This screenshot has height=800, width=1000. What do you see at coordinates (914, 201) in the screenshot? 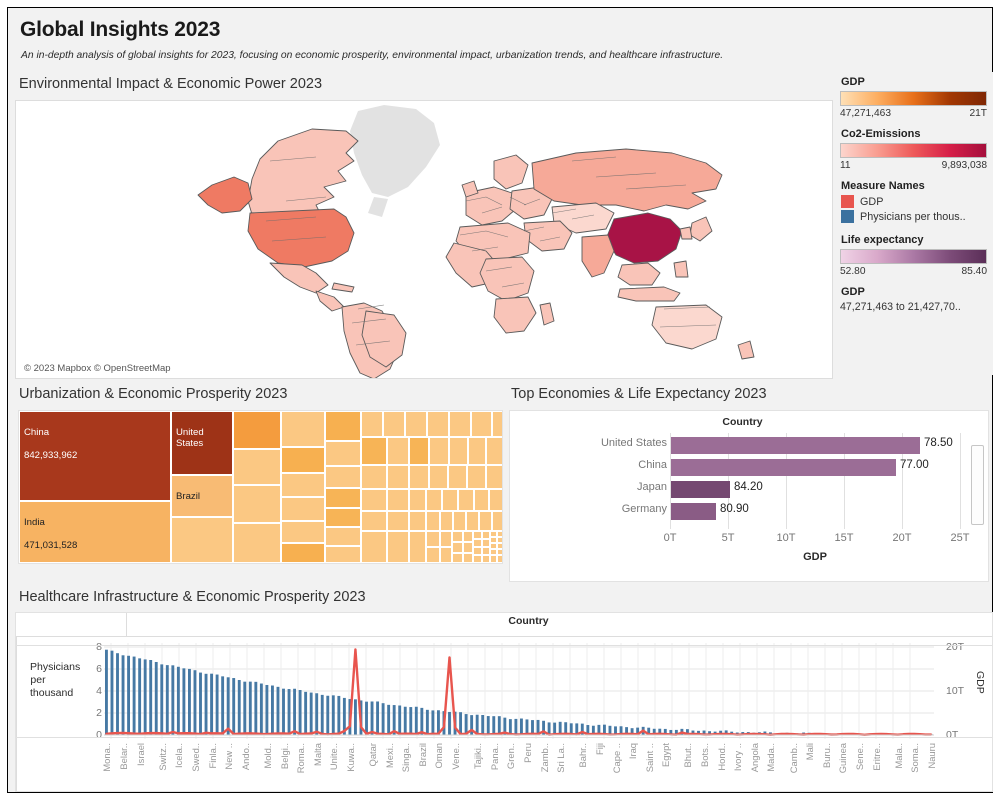
I see `legend-item-gdp: GDP` at bounding box center [914, 201].